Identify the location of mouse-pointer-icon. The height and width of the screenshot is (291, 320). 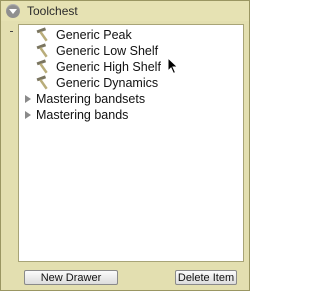
(173, 66).